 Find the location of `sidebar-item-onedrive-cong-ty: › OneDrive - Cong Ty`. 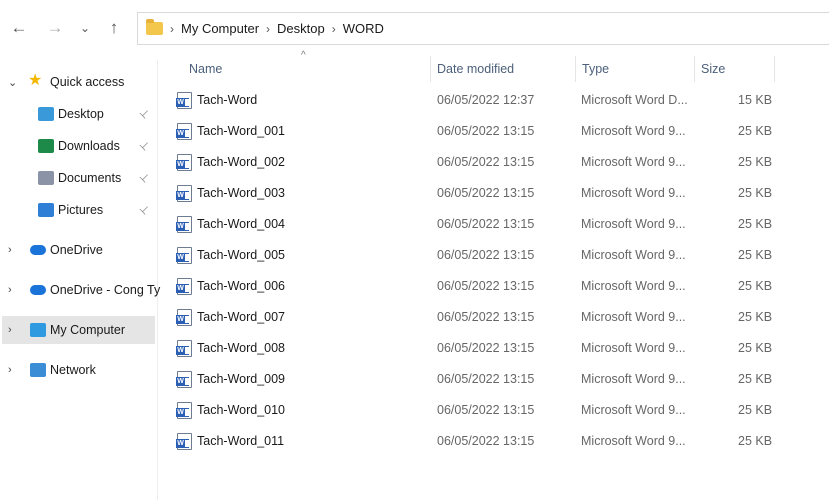

sidebar-item-onedrive-cong-ty: › OneDrive - Cong Ty is located at coordinates (81, 290).